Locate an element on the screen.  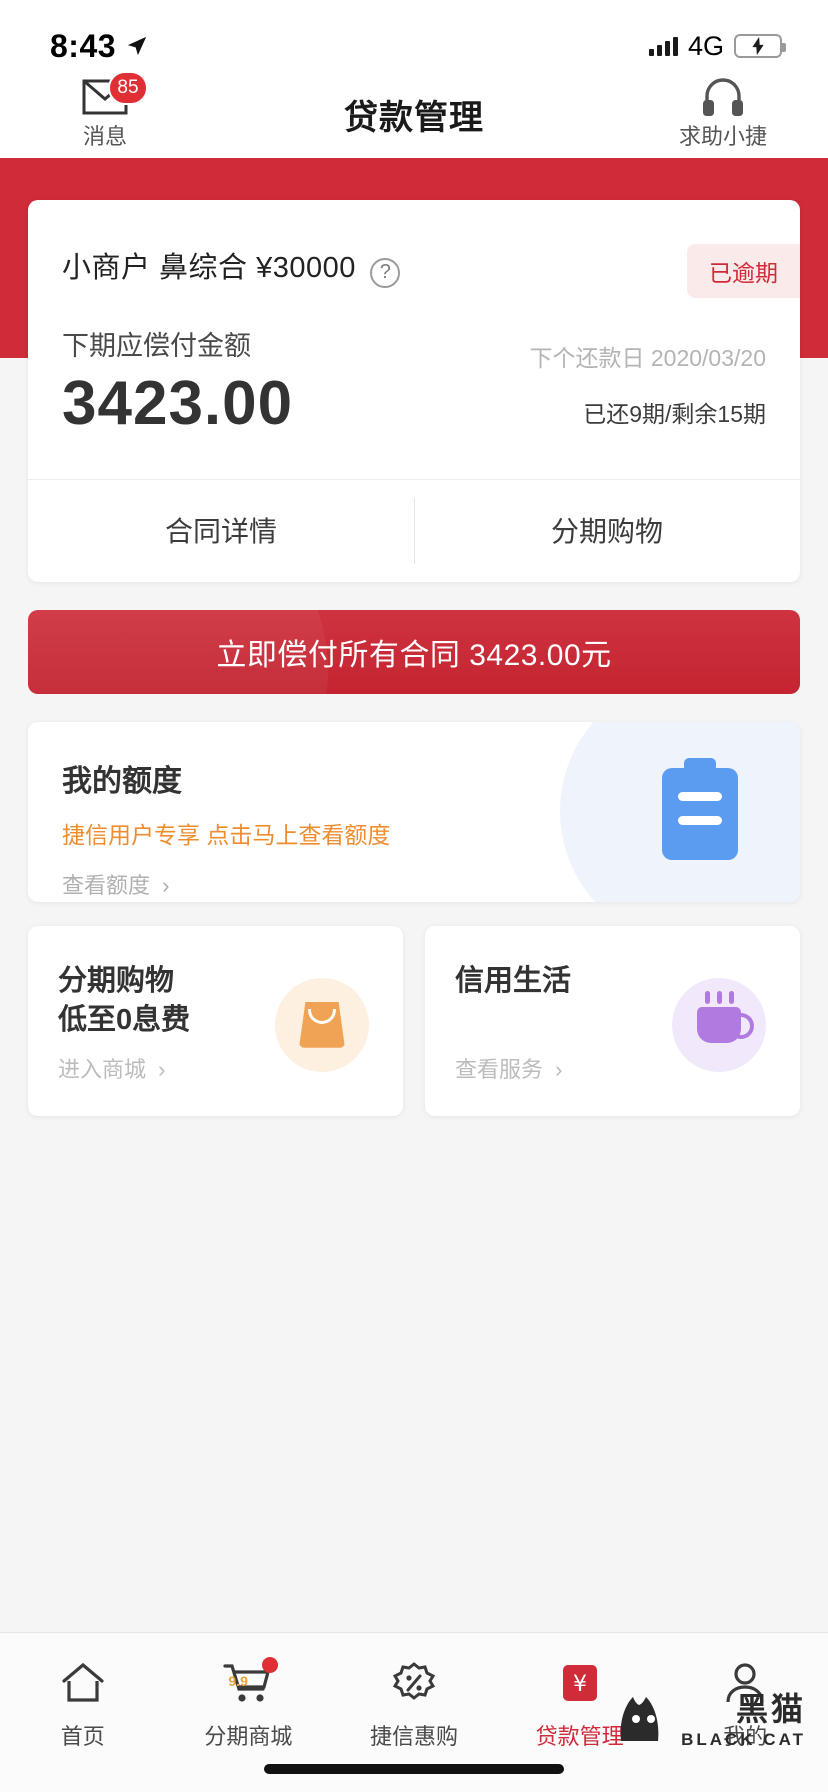
my-quota-card: 我的额度 捷信用户专享 点击马上查看额度 查看额度 › is located at coordinates (414, 811).